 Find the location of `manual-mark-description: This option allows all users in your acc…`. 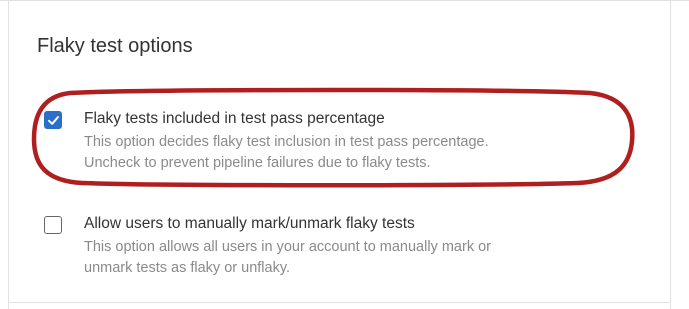

manual-mark-description: This option allows all users in your acc… is located at coordinates (287, 258).